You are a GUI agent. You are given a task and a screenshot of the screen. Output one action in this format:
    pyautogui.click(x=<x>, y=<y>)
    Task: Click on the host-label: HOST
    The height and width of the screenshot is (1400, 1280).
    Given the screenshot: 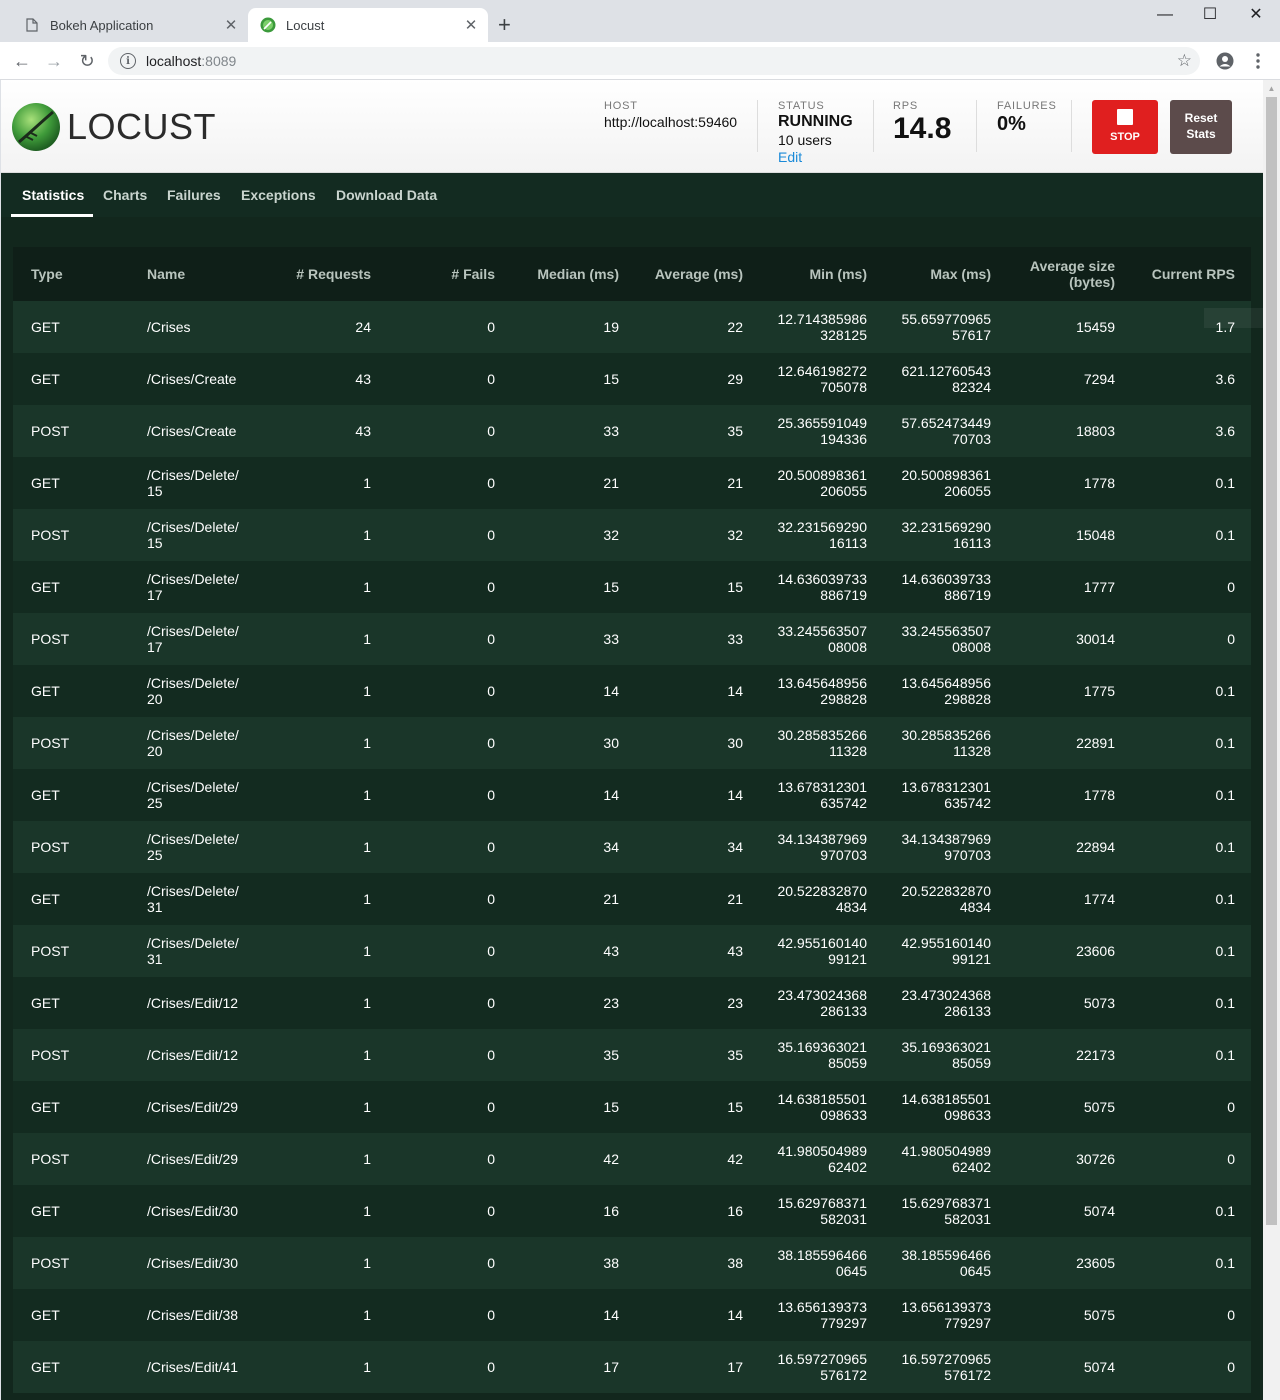 What is the action you would take?
    pyautogui.click(x=621, y=106)
    